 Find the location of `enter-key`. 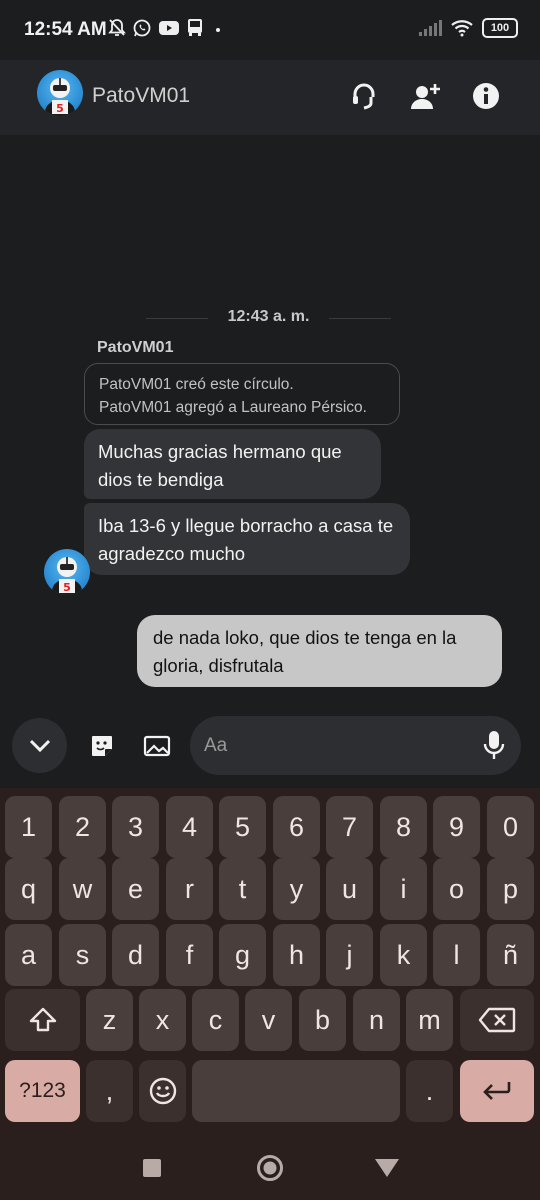

enter-key is located at coordinates (497, 1091).